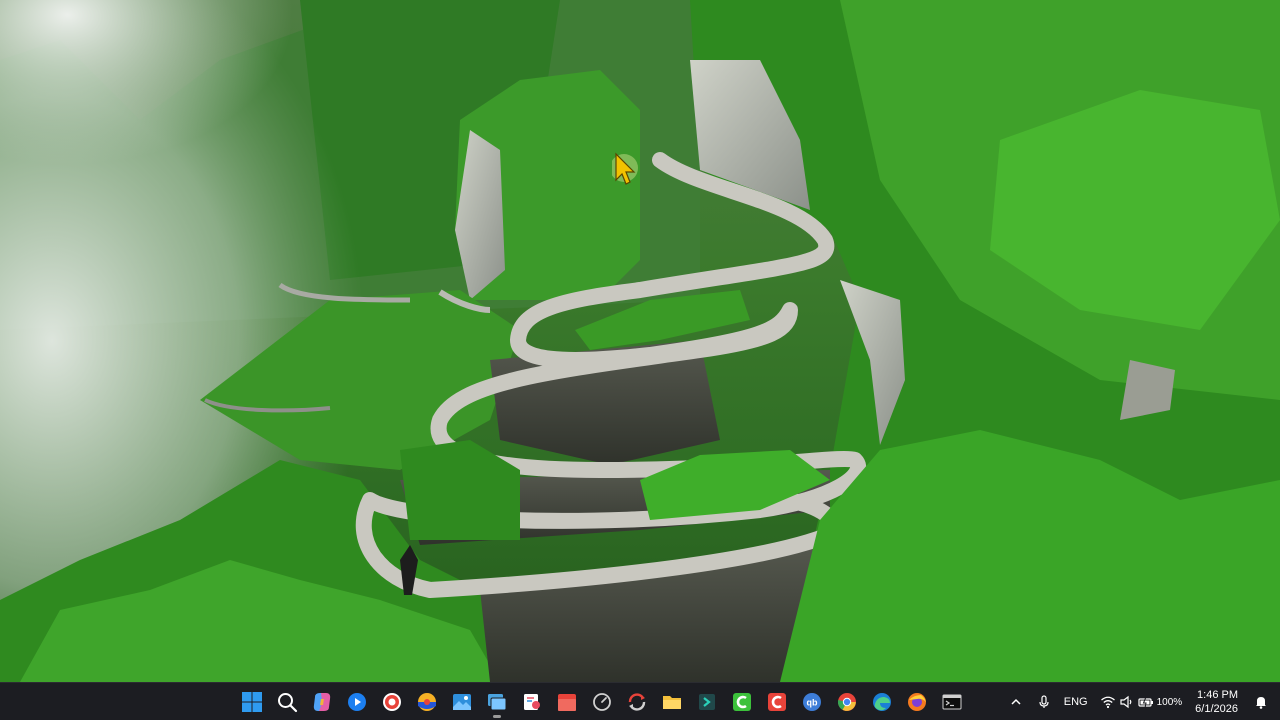 The height and width of the screenshot is (720, 1280). I want to click on terminal-app-button, so click(707, 702).